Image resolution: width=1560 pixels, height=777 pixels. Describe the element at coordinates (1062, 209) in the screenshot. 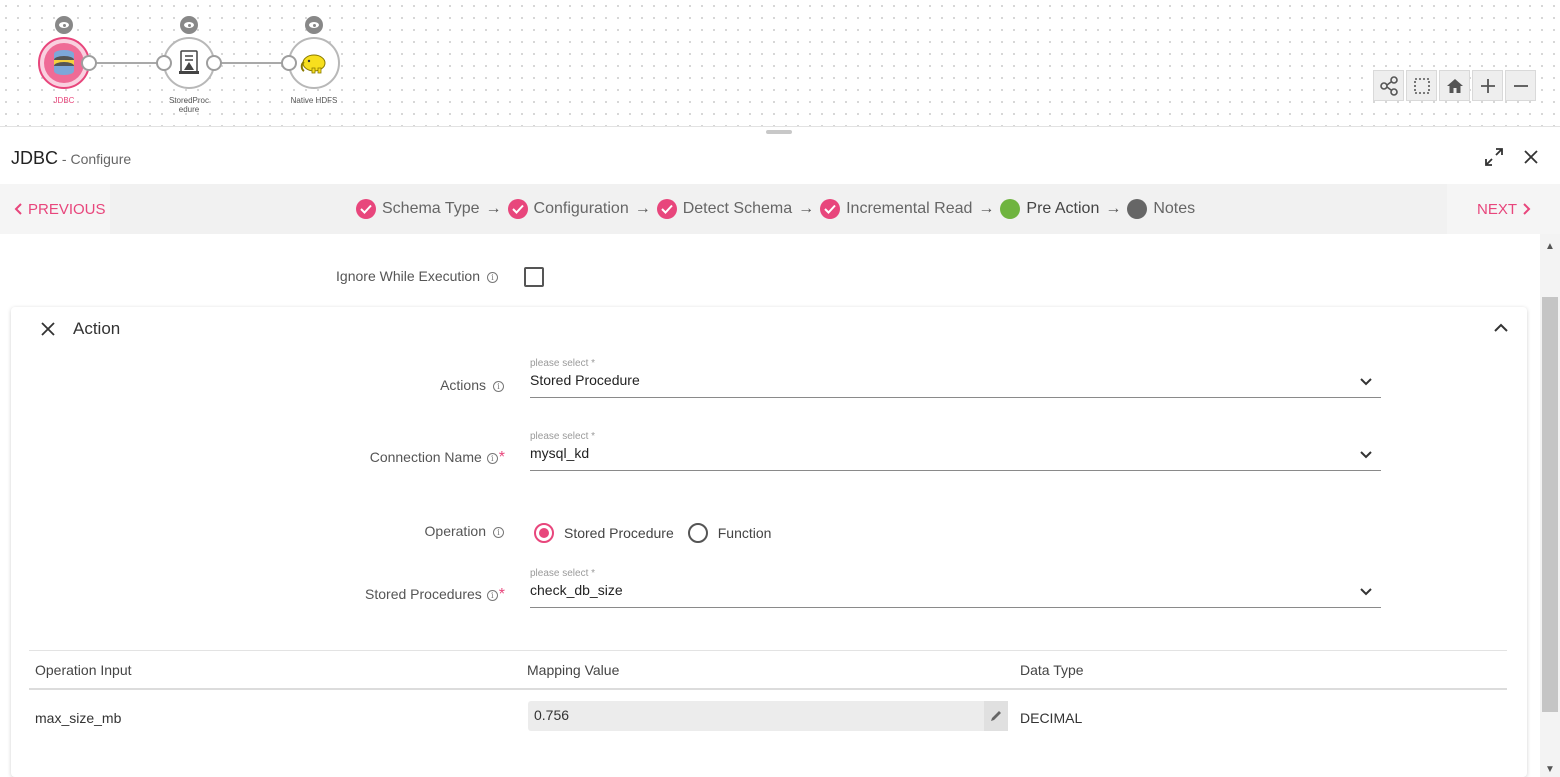

I see `step-pre-action: Pre Action` at that location.